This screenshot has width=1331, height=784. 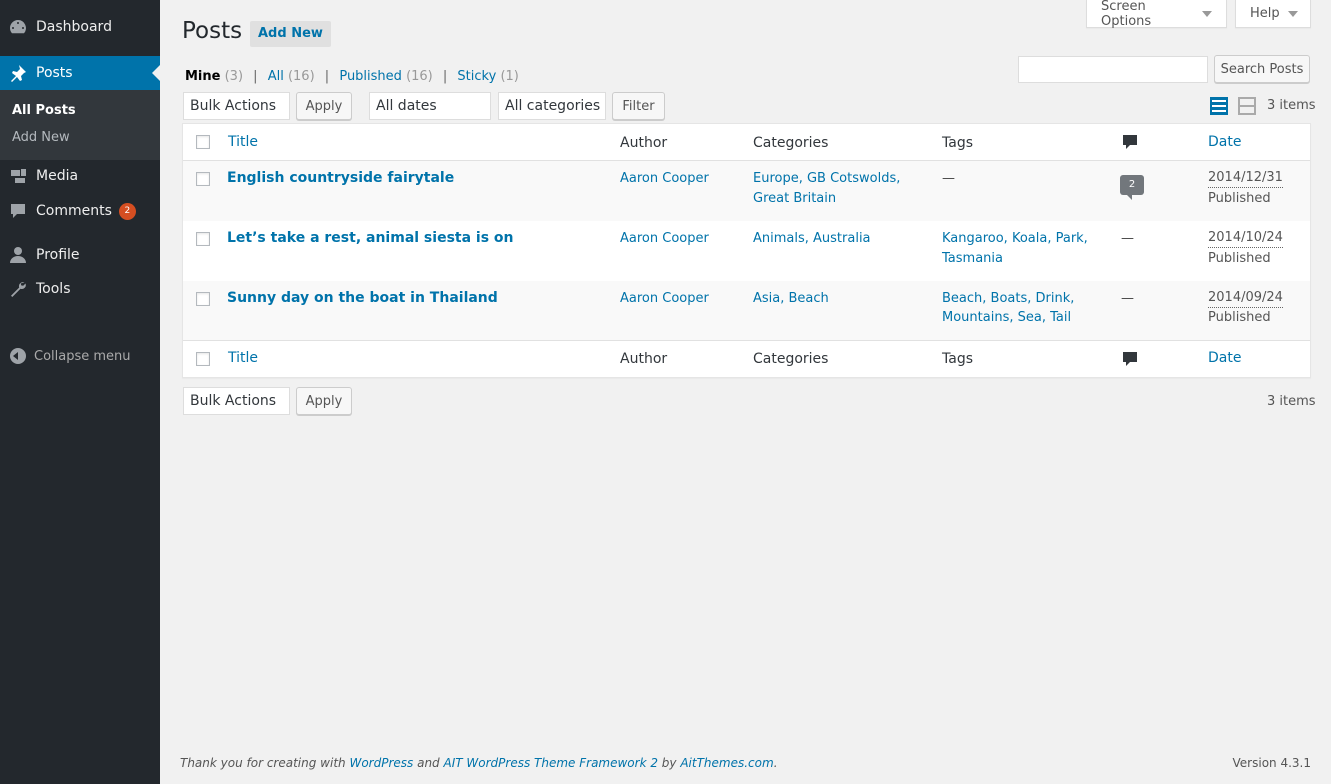 What do you see at coordinates (430, 106) in the screenshot?
I see `dates-filter-select: All dates` at bounding box center [430, 106].